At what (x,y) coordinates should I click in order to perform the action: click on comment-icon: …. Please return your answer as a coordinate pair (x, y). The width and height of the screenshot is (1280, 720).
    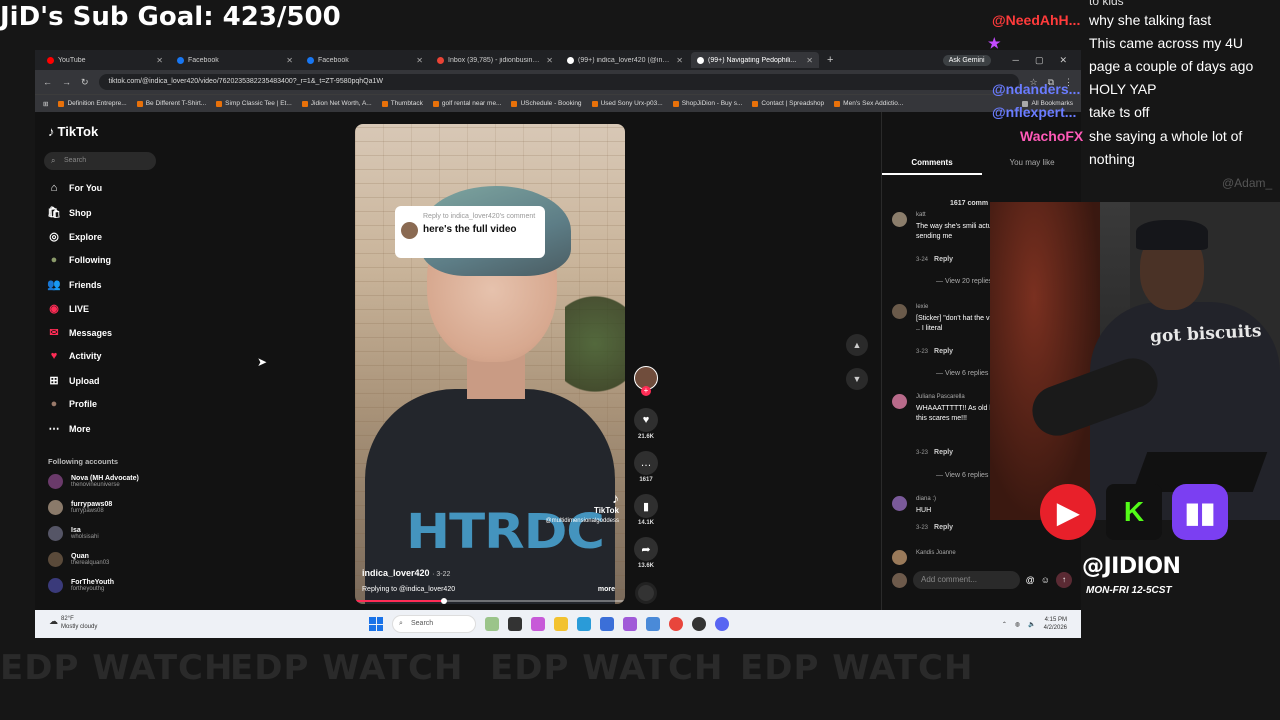
    Looking at the image, I should click on (646, 463).